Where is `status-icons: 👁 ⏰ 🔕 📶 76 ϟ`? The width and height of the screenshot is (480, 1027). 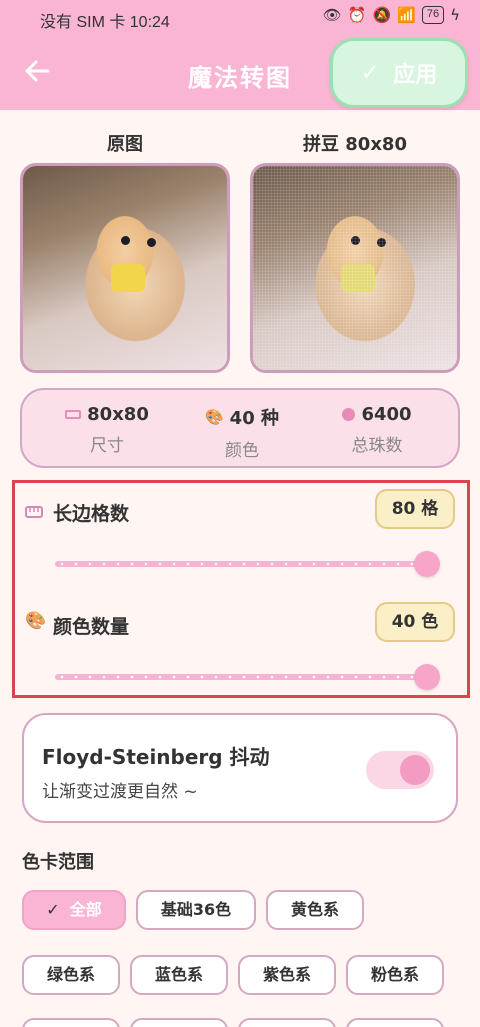 status-icons: 👁 ⏰ 🔕 📶 76 ϟ is located at coordinates (391, 15).